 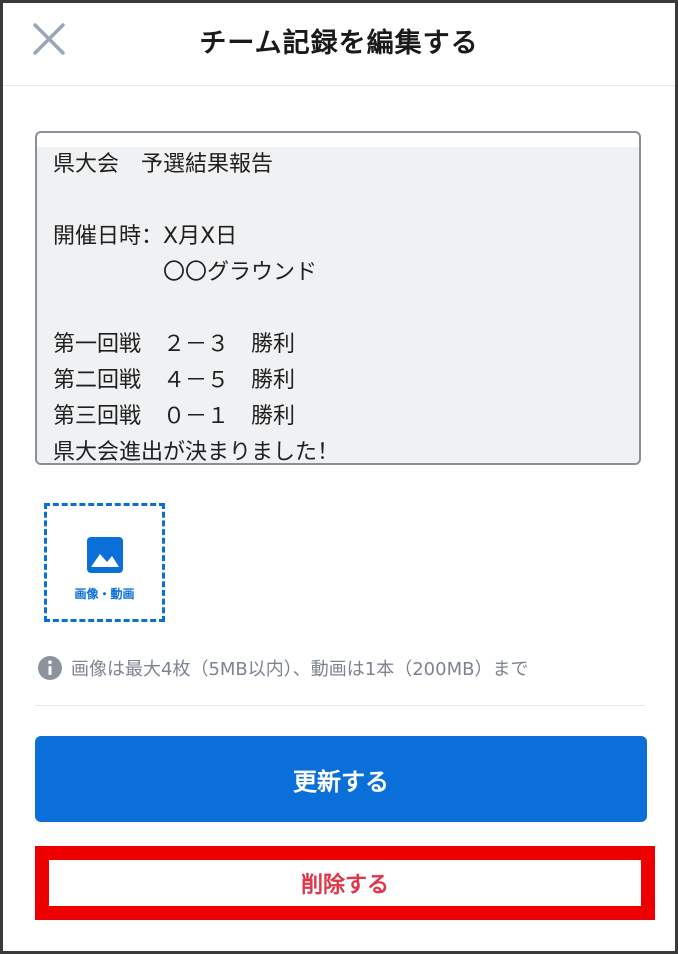 What do you see at coordinates (340, 705) in the screenshot?
I see `divider` at bounding box center [340, 705].